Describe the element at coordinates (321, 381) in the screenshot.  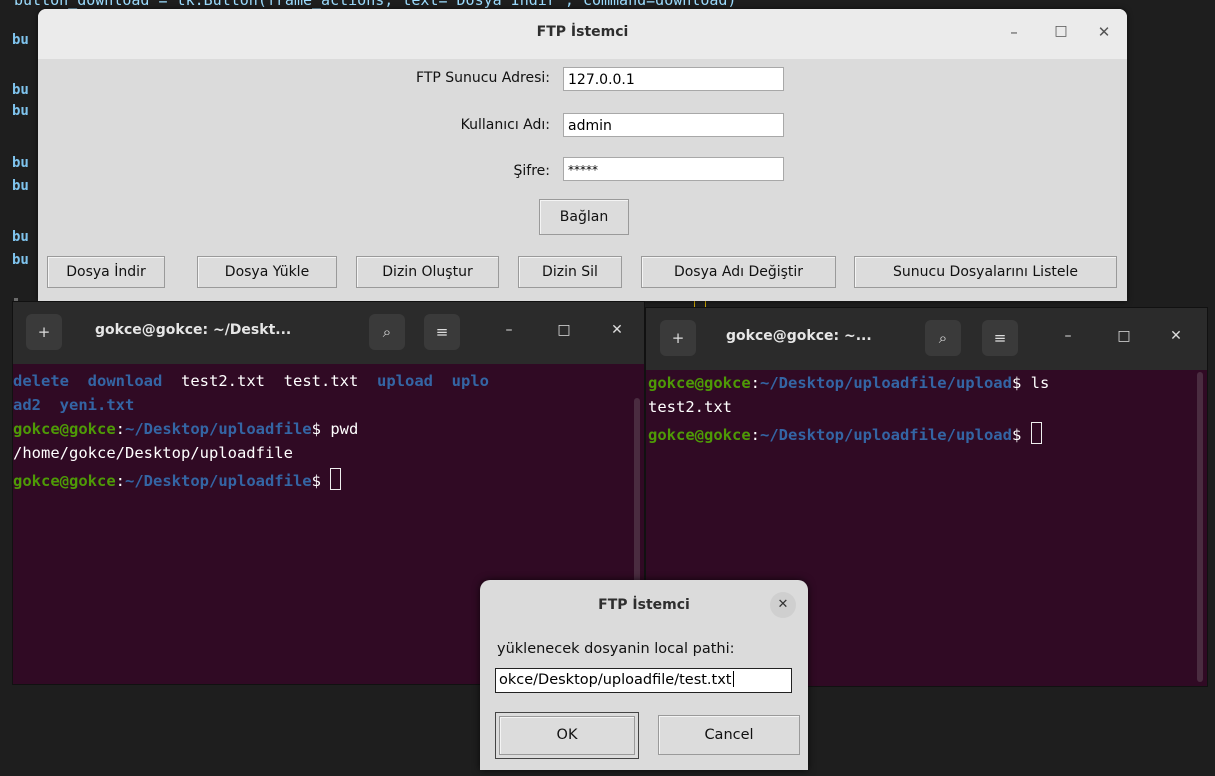
I see `file-entry: test.txt` at that location.